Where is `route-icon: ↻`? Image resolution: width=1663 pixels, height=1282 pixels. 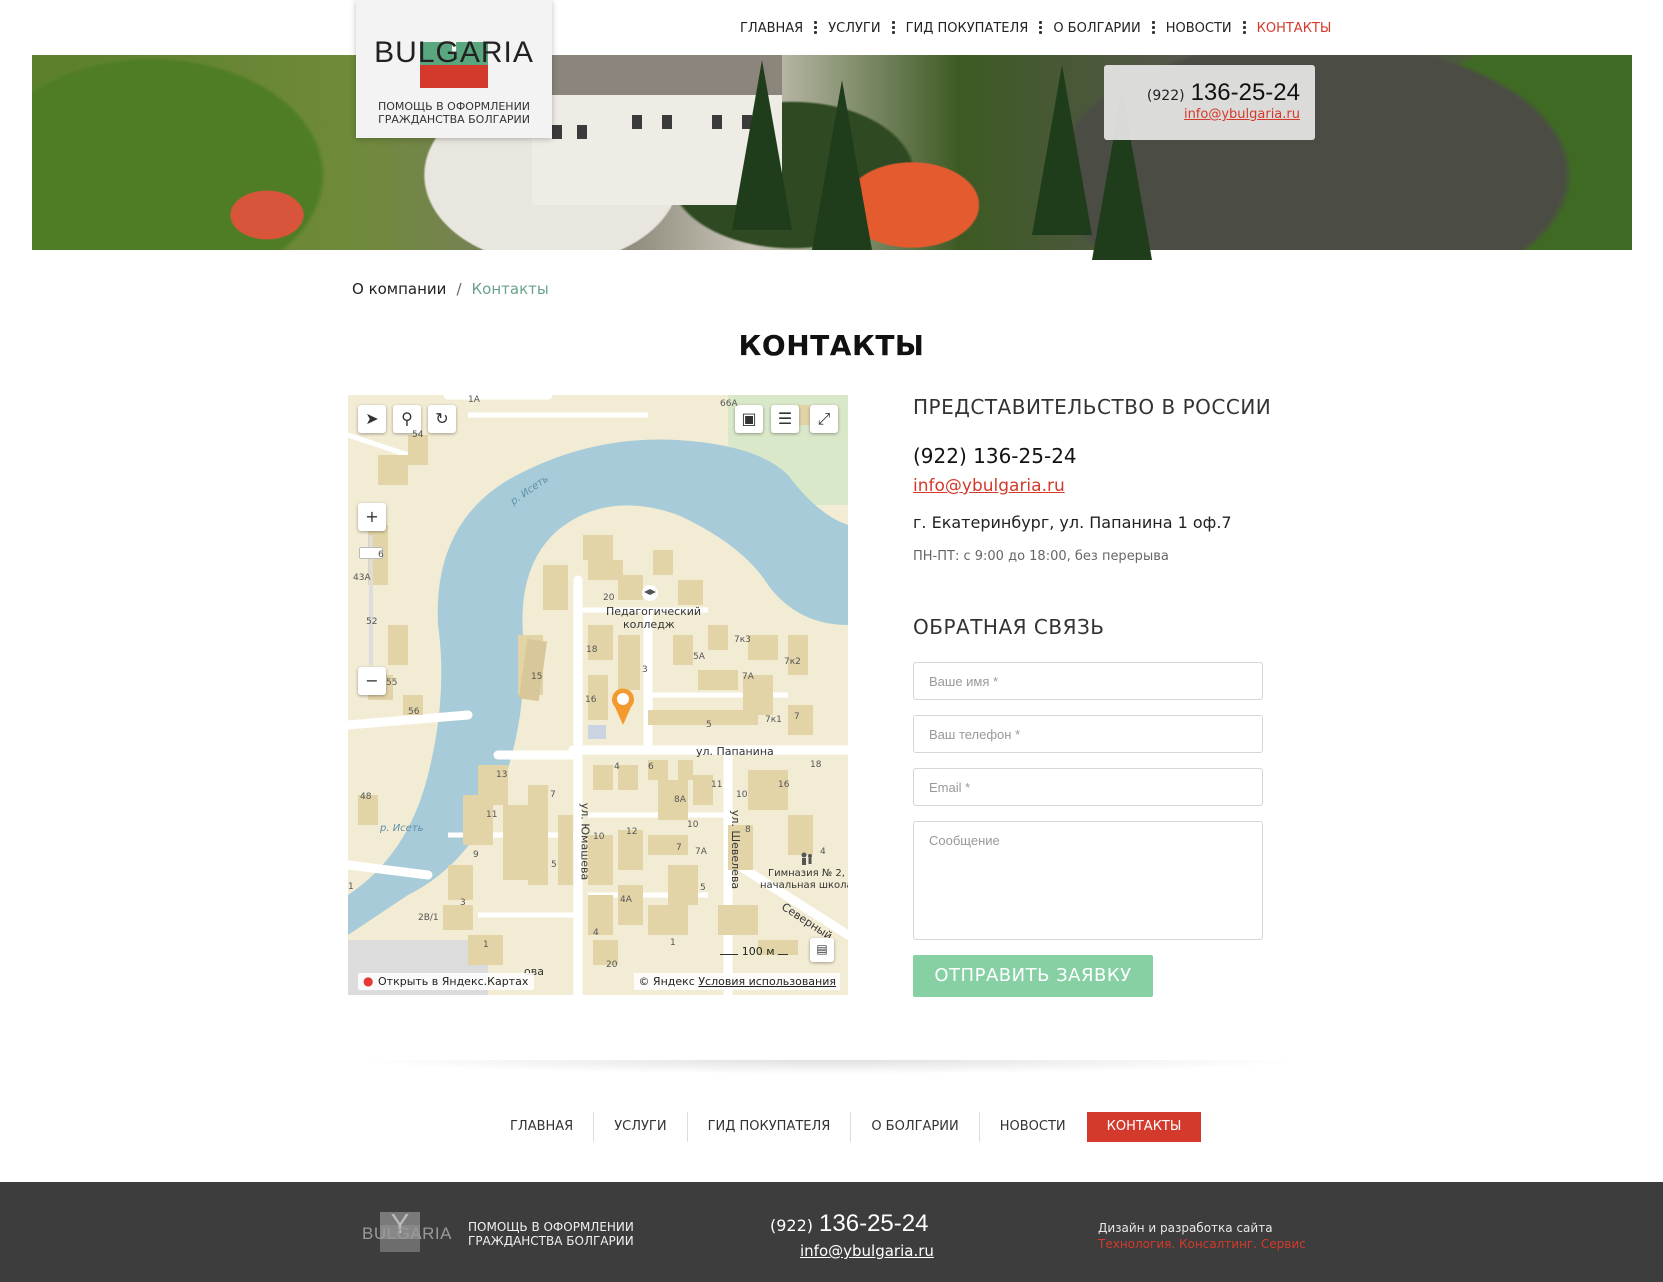 route-icon: ↻ is located at coordinates (442, 419).